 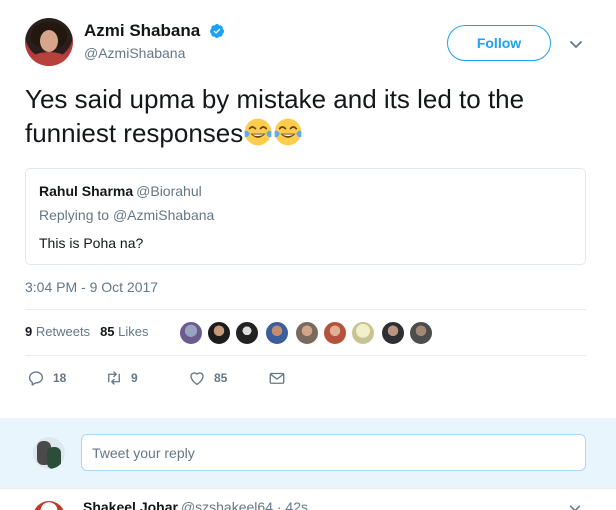 What do you see at coordinates (91, 243) in the screenshot?
I see `quoted-tweet-text: This is Poha na?` at bounding box center [91, 243].